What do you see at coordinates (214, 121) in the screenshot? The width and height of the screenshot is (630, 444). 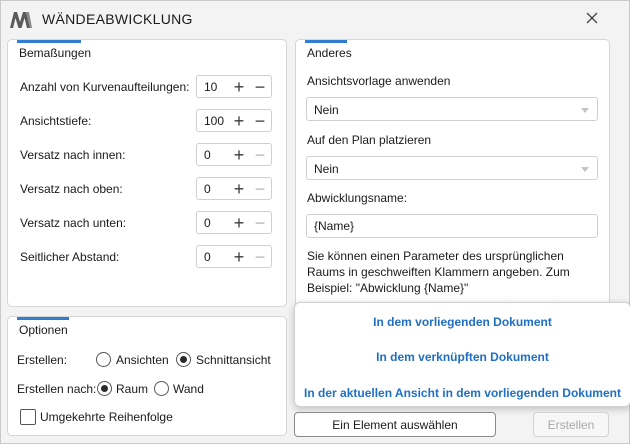 I see `spin-value: 100` at bounding box center [214, 121].